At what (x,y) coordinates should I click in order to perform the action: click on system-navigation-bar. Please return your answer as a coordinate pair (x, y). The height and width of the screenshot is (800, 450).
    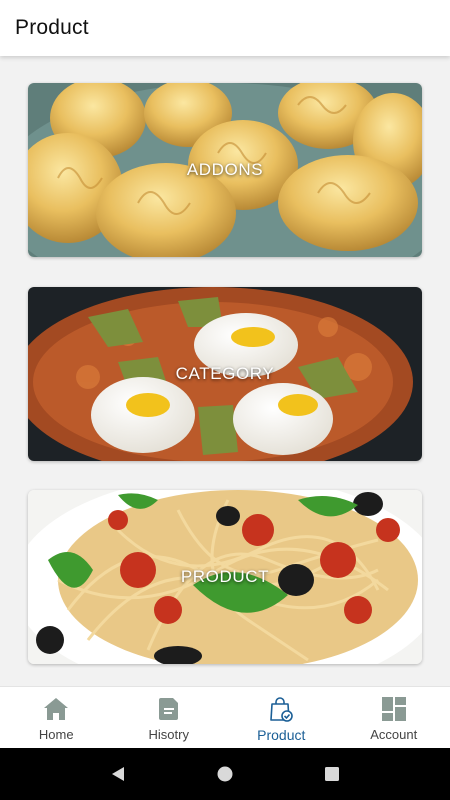
    Looking at the image, I should click on (225, 774).